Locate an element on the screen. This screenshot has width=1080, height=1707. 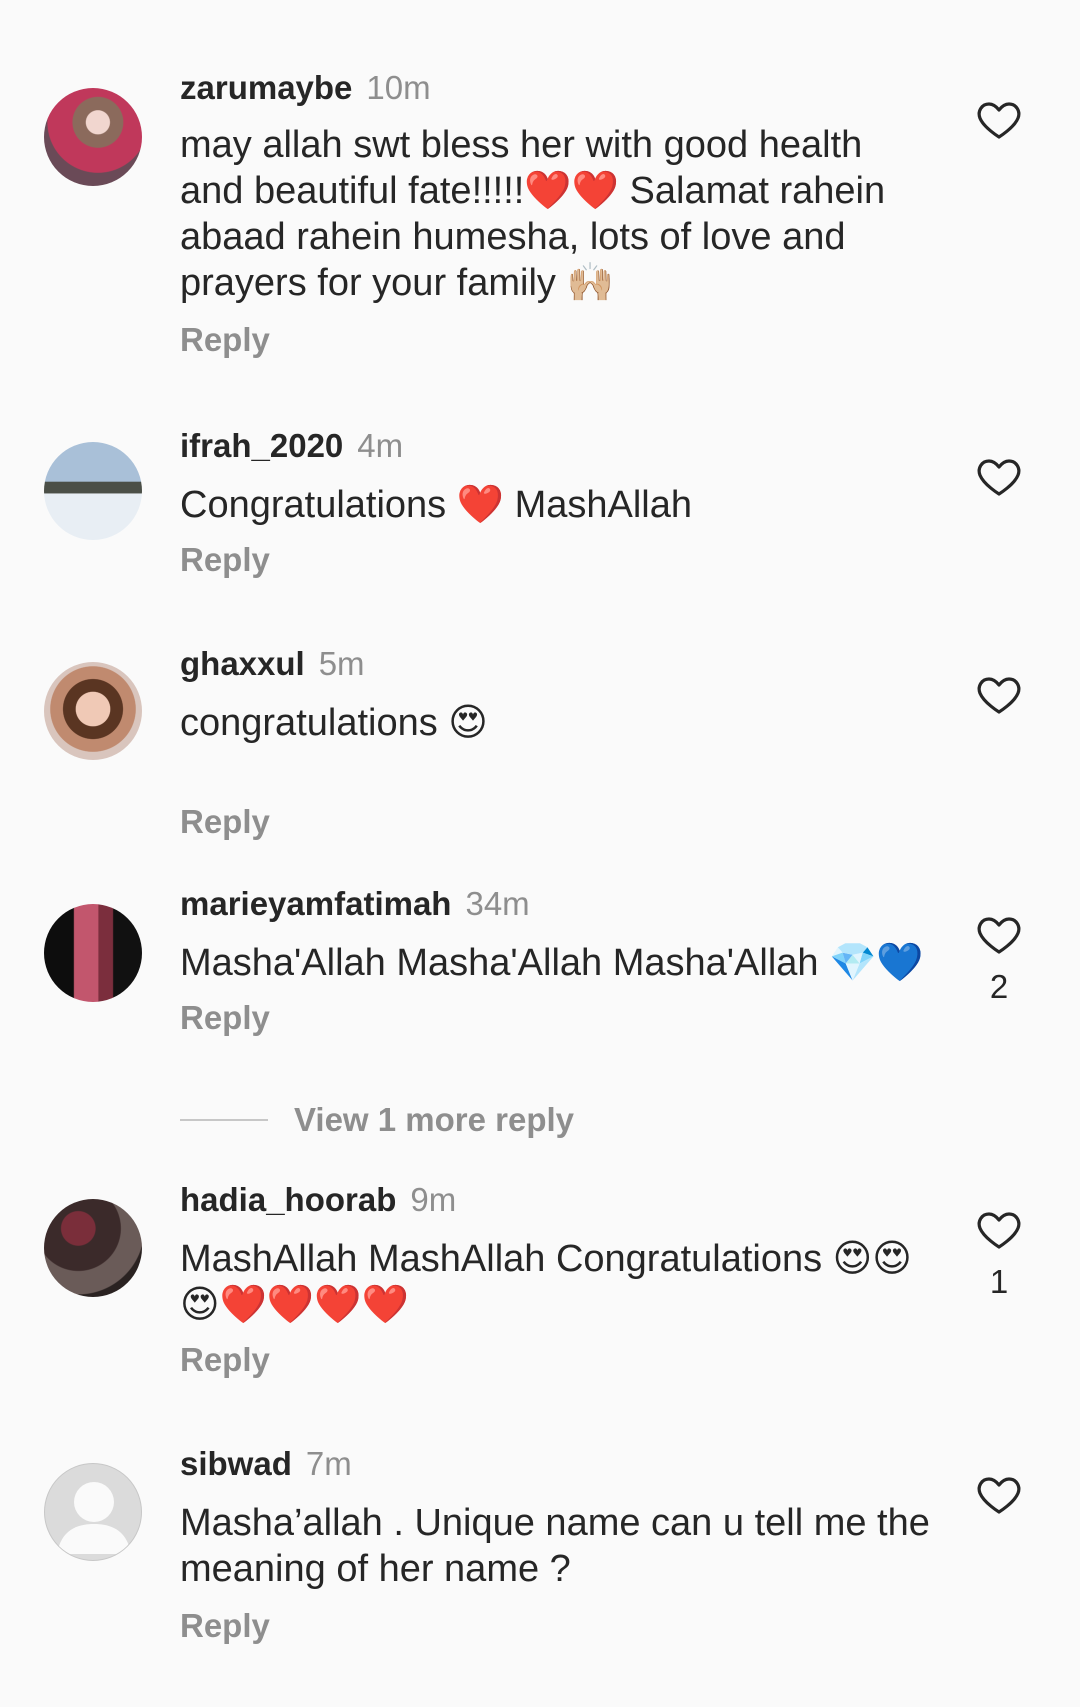
like-count: 1 is located at coordinates (999, 1281).